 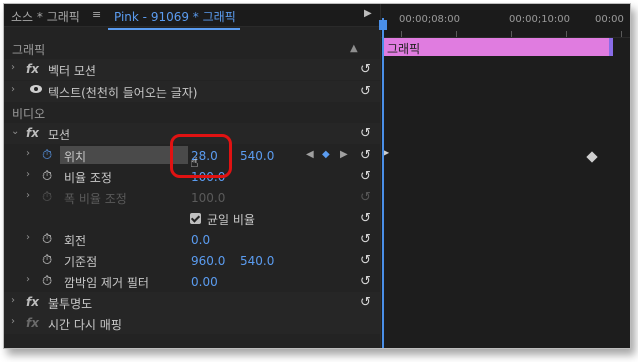 What do you see at coordinates (192, 323) in the screenshot?
I see `effect-row-time-remapping: › fx 시간 다시 매핑` at bounding box center [192, 323].